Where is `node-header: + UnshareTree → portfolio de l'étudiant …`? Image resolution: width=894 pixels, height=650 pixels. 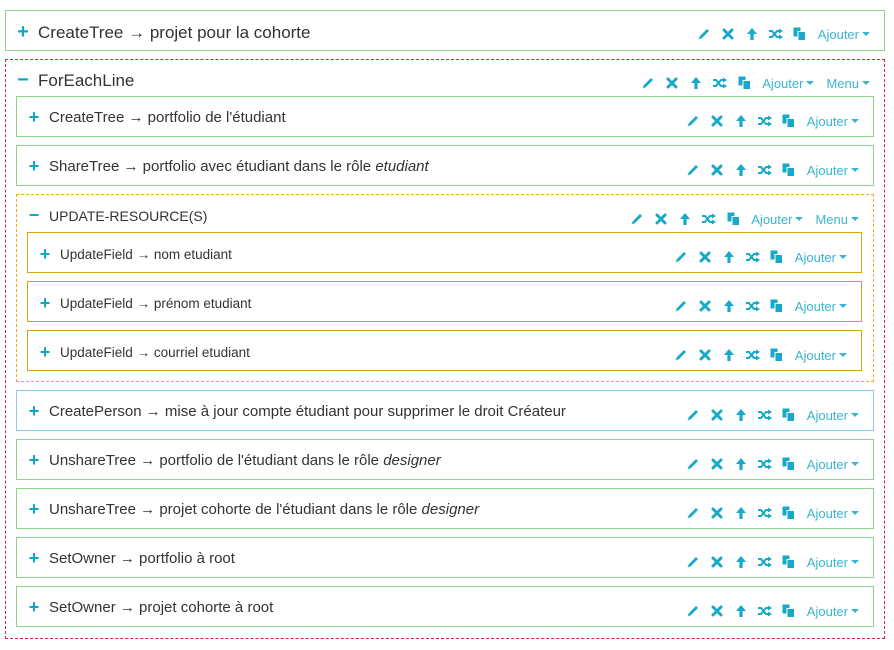 node-header: + UnshareTree → portfolio de l'étudiant … is located at coordinates (234, 460).